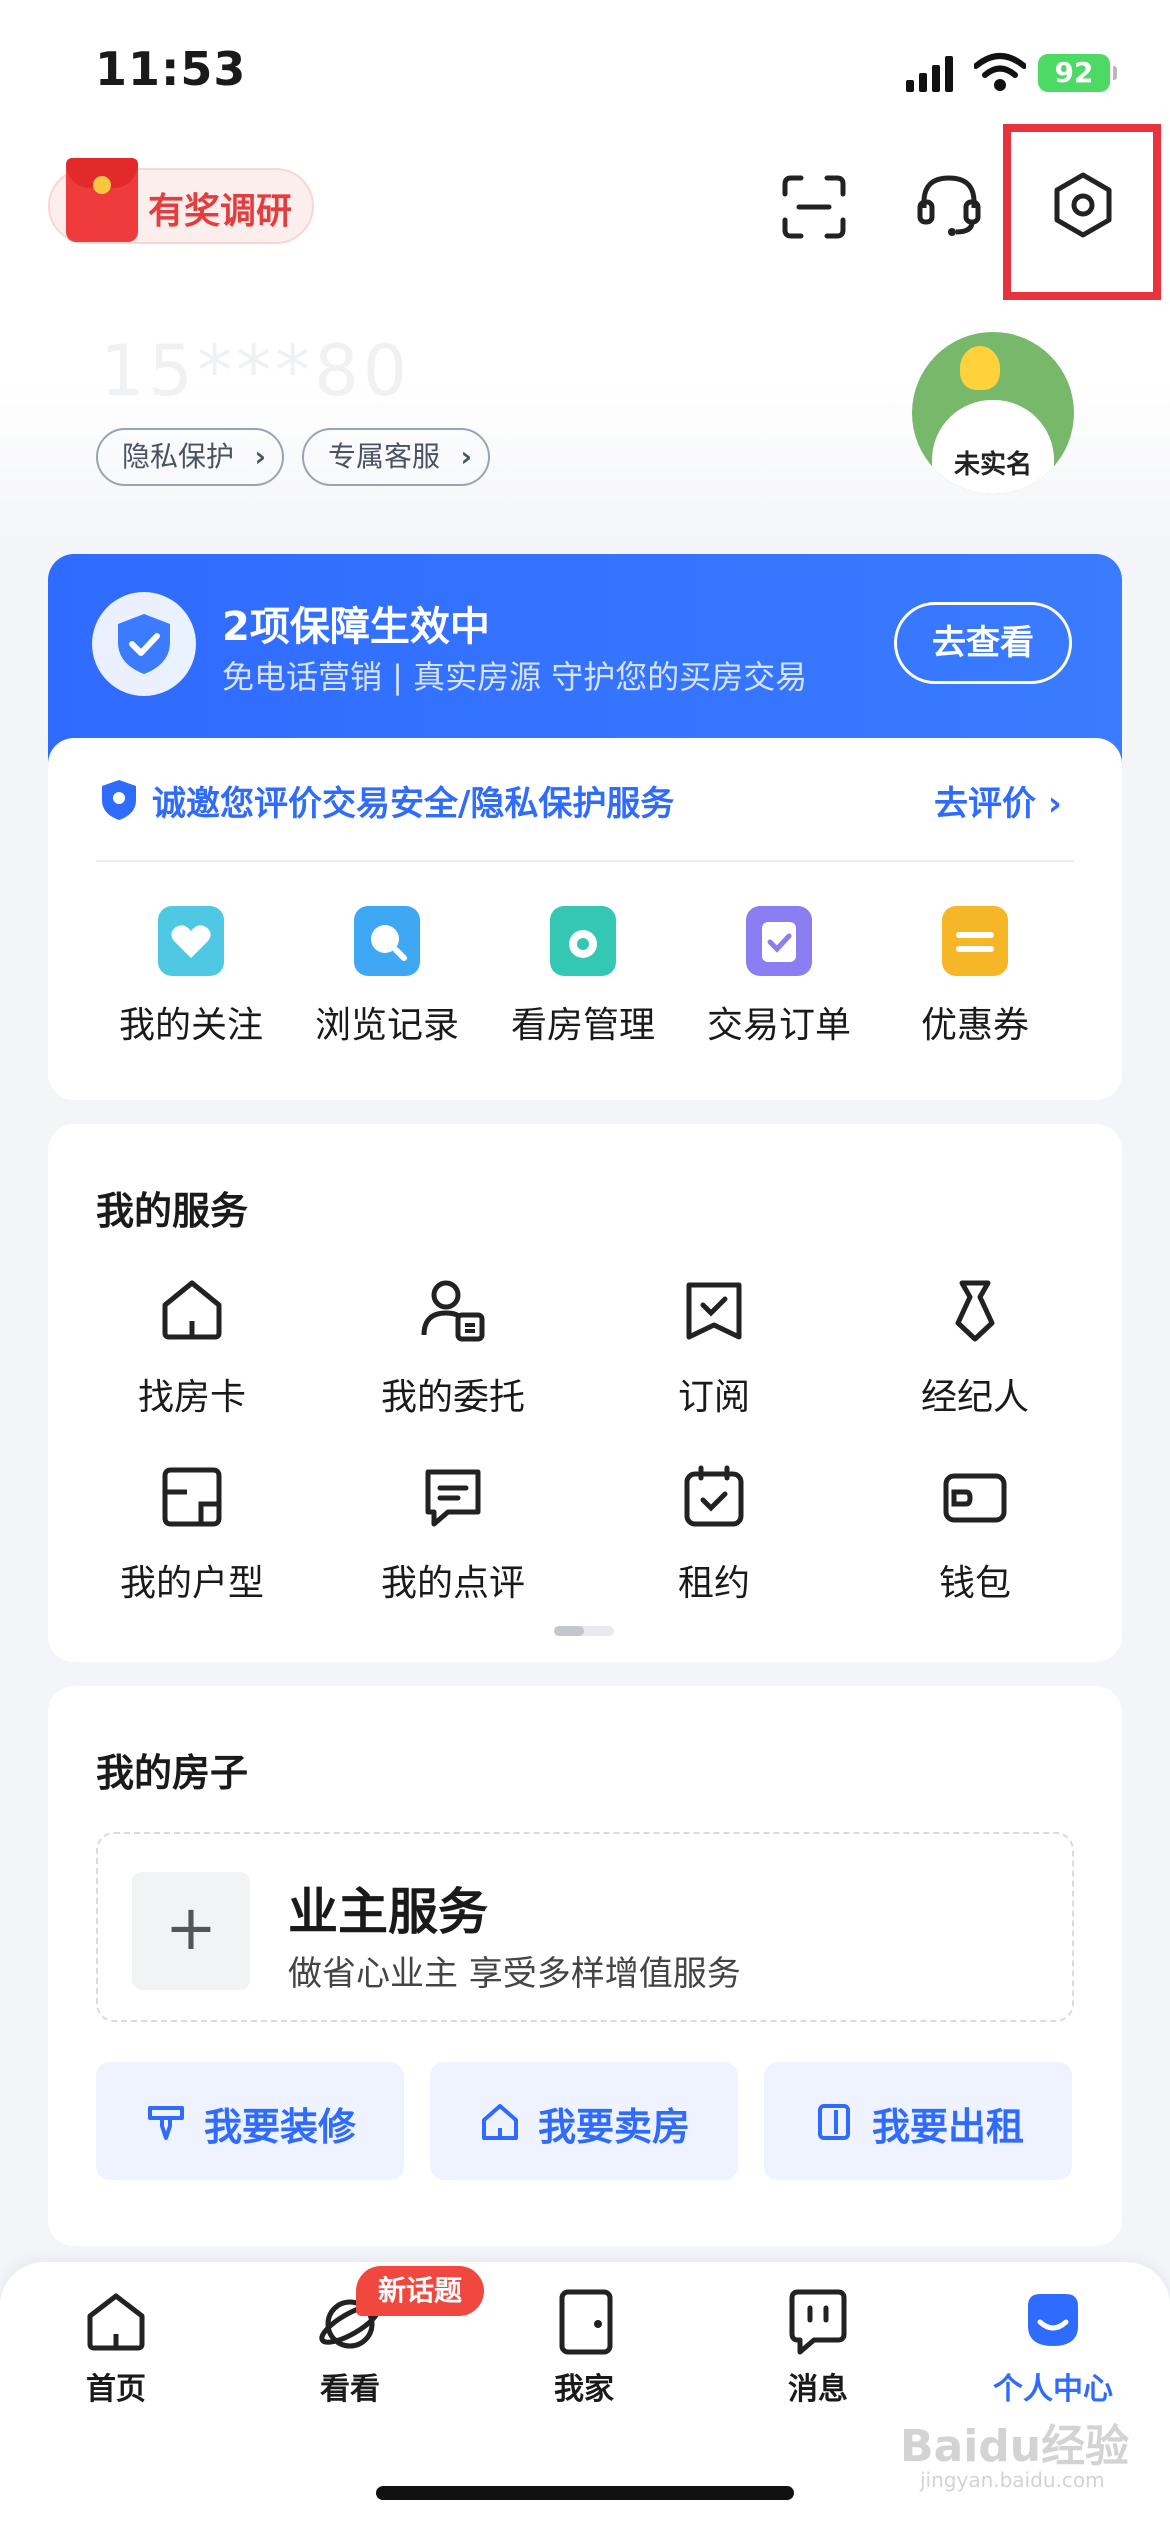 Image resolution: width=1170 pixels, height=2532 pixels. What do you see at coordinates (1053, 2386) in the screenshot?
I see `tab-profile: 个人中心` at bounding box center [1053, 2386].